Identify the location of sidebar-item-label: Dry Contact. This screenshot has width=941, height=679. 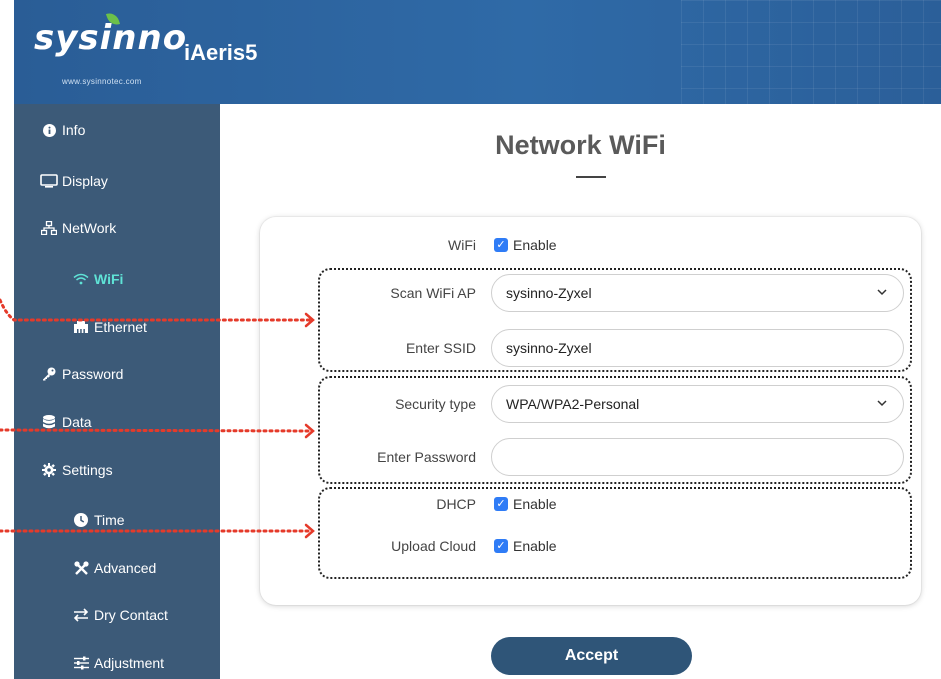
(131, 615).